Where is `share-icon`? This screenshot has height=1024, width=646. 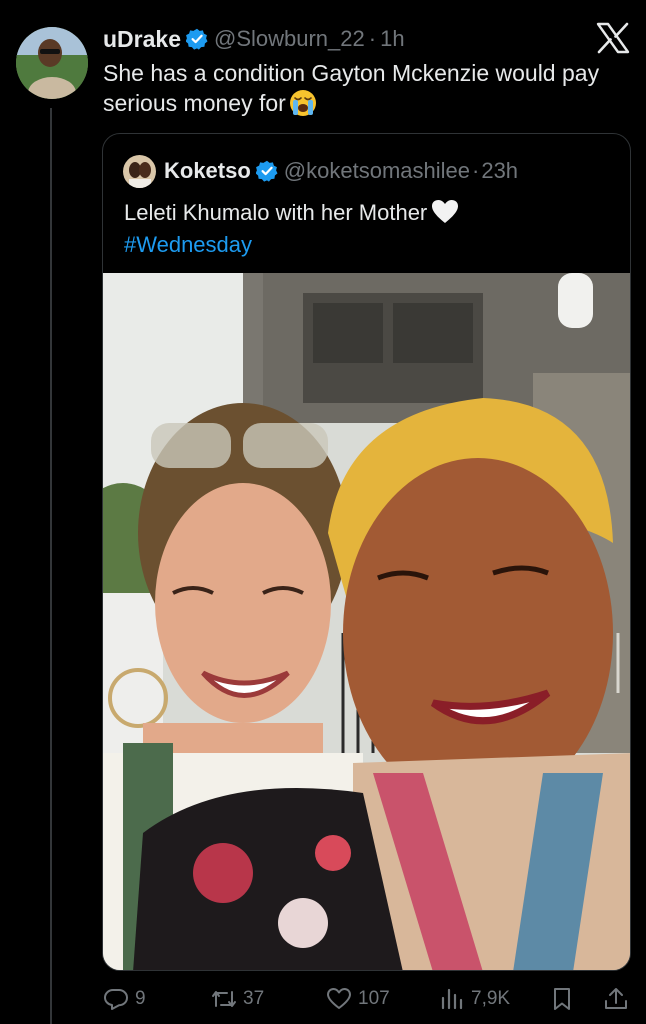
share-icon is located at coordinates (616, 998).